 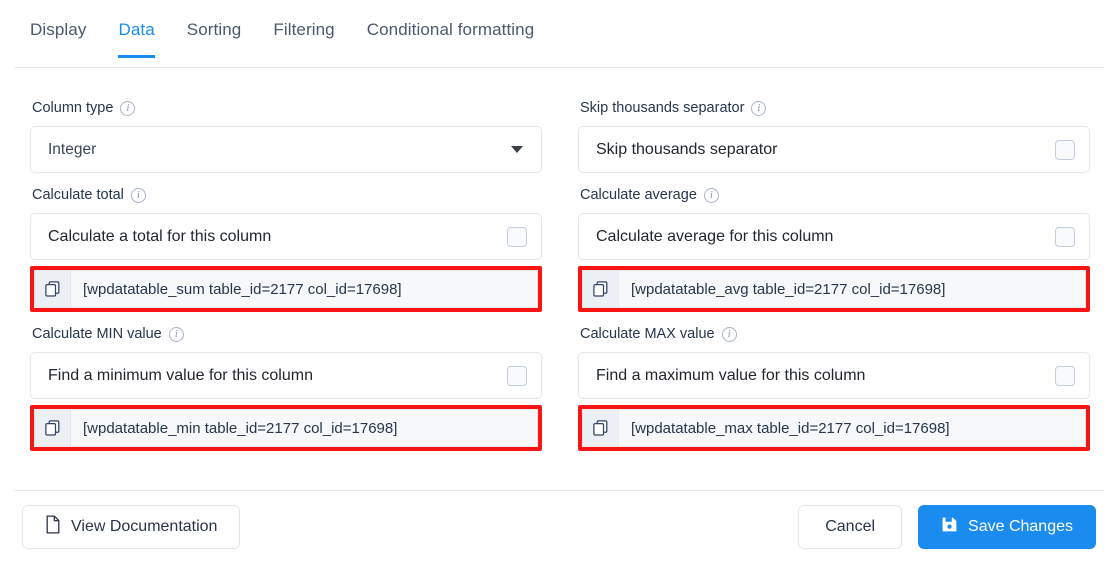 What do you see at coordinates (731, 375) in the screenshot?
I see `calculate-max-checkbox-label: Find a maximum value for this column` at bounding box center [731, 375].